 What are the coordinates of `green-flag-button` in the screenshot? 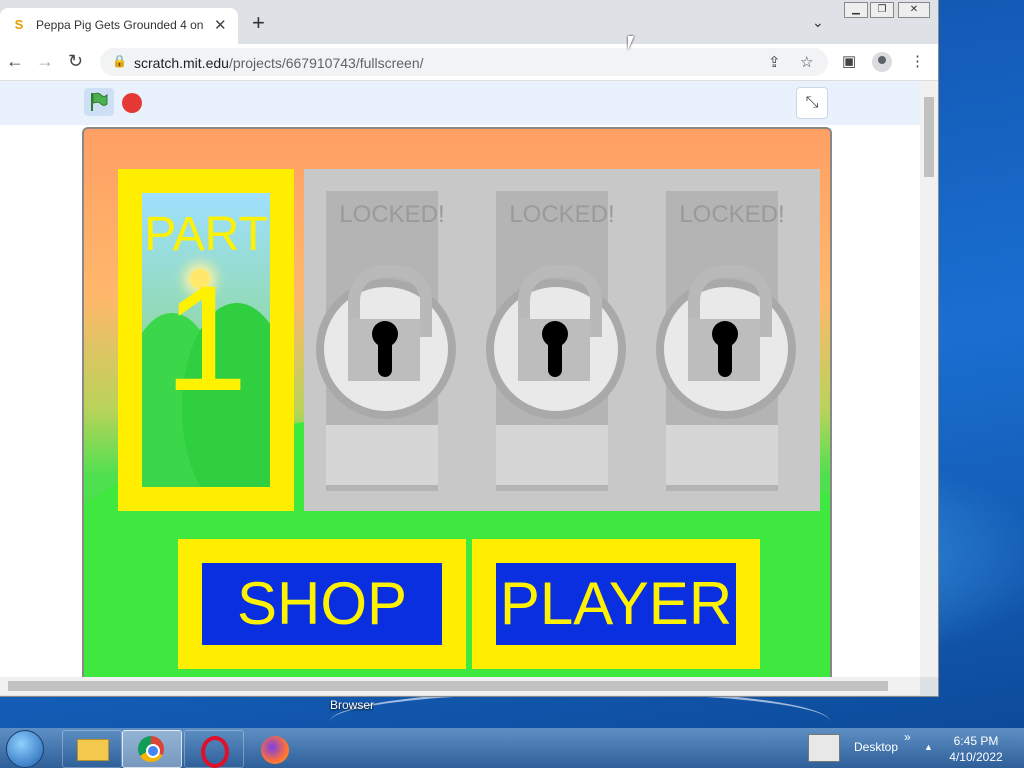 It's located at (99, 102).